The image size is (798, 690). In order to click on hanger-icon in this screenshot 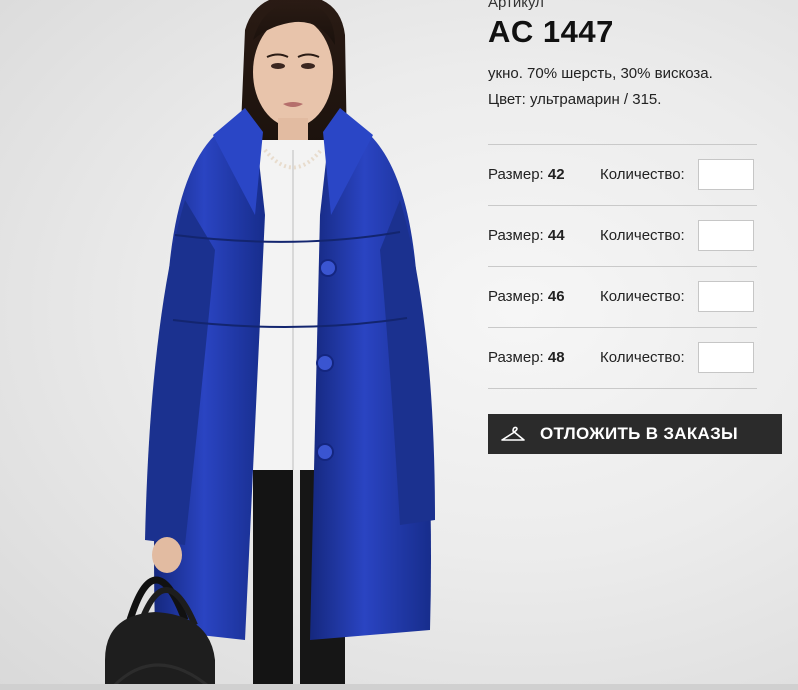, I will do `click(513, 433)`.